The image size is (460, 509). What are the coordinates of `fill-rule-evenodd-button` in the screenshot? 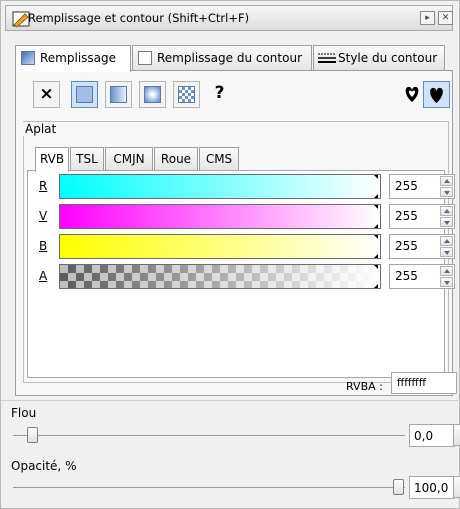 It's located at (412, 94).